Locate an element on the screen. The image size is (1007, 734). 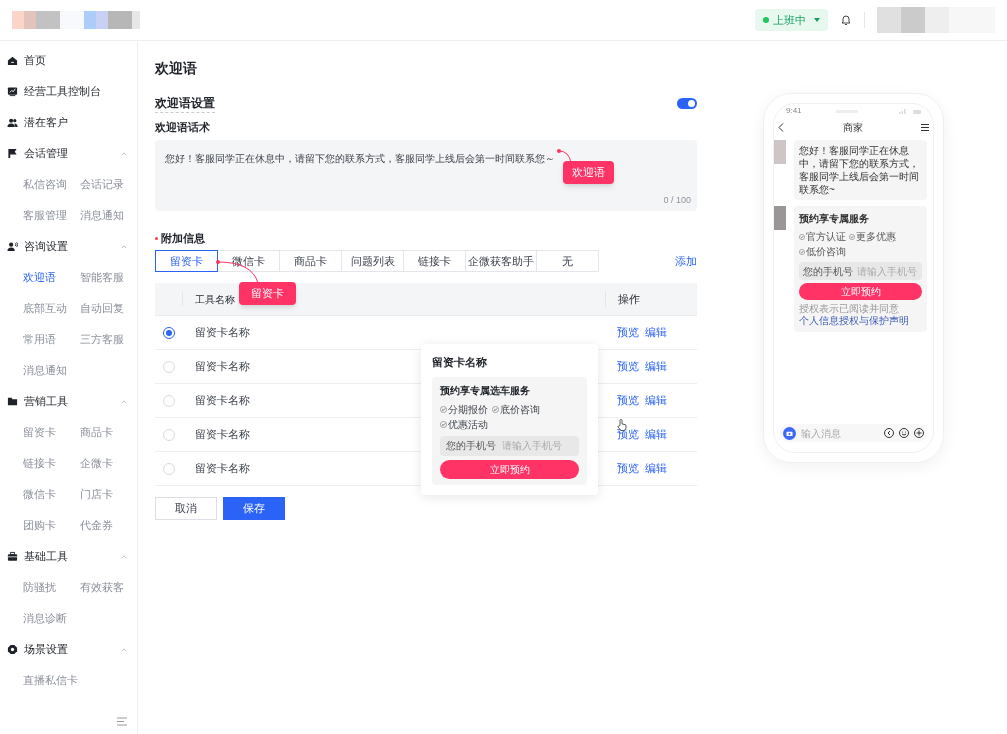
sidebar-subitem: 私信咨询 is located at coordinates (51, 184).